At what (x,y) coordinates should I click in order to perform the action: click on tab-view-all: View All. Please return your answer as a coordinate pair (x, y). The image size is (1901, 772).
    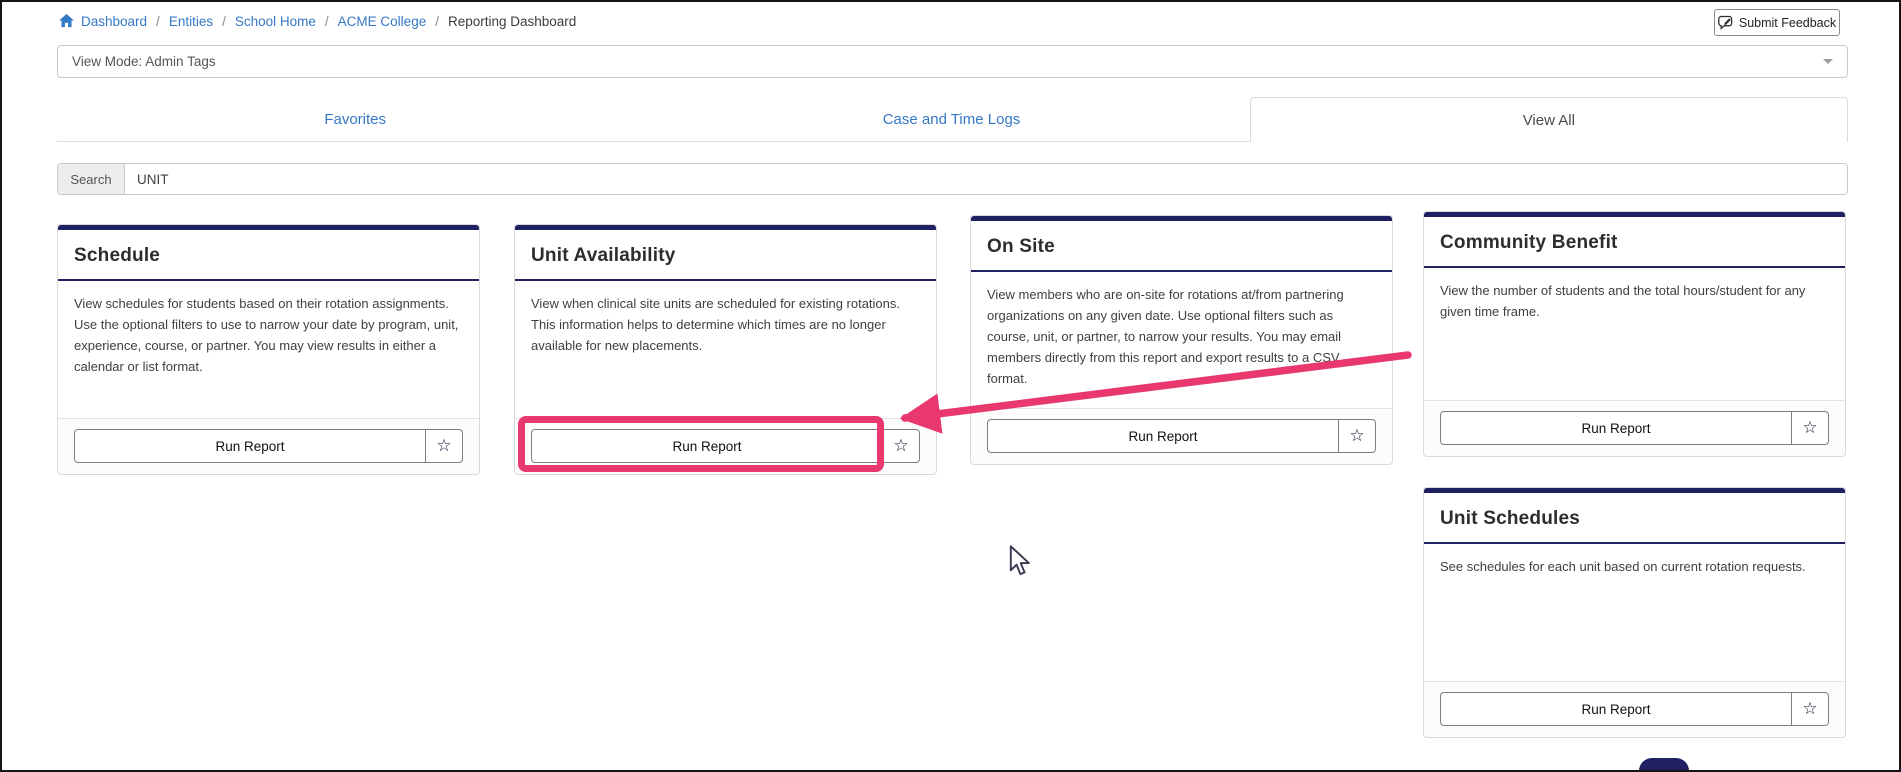
    Looking at the image, I should click on (1548, 119).